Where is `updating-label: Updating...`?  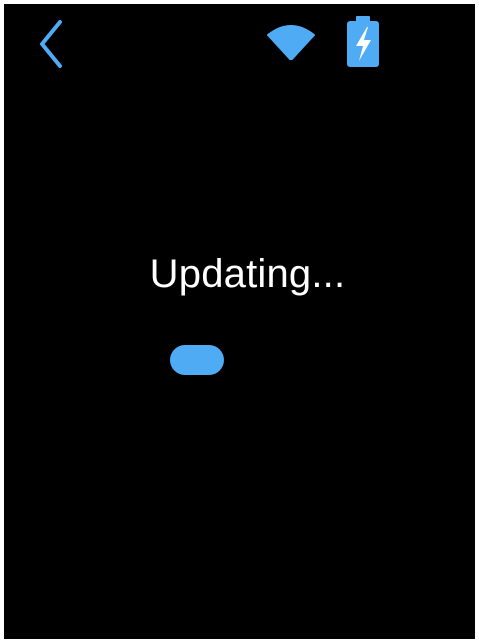 updating-label: Updating... is located at coordinates (247, 274).